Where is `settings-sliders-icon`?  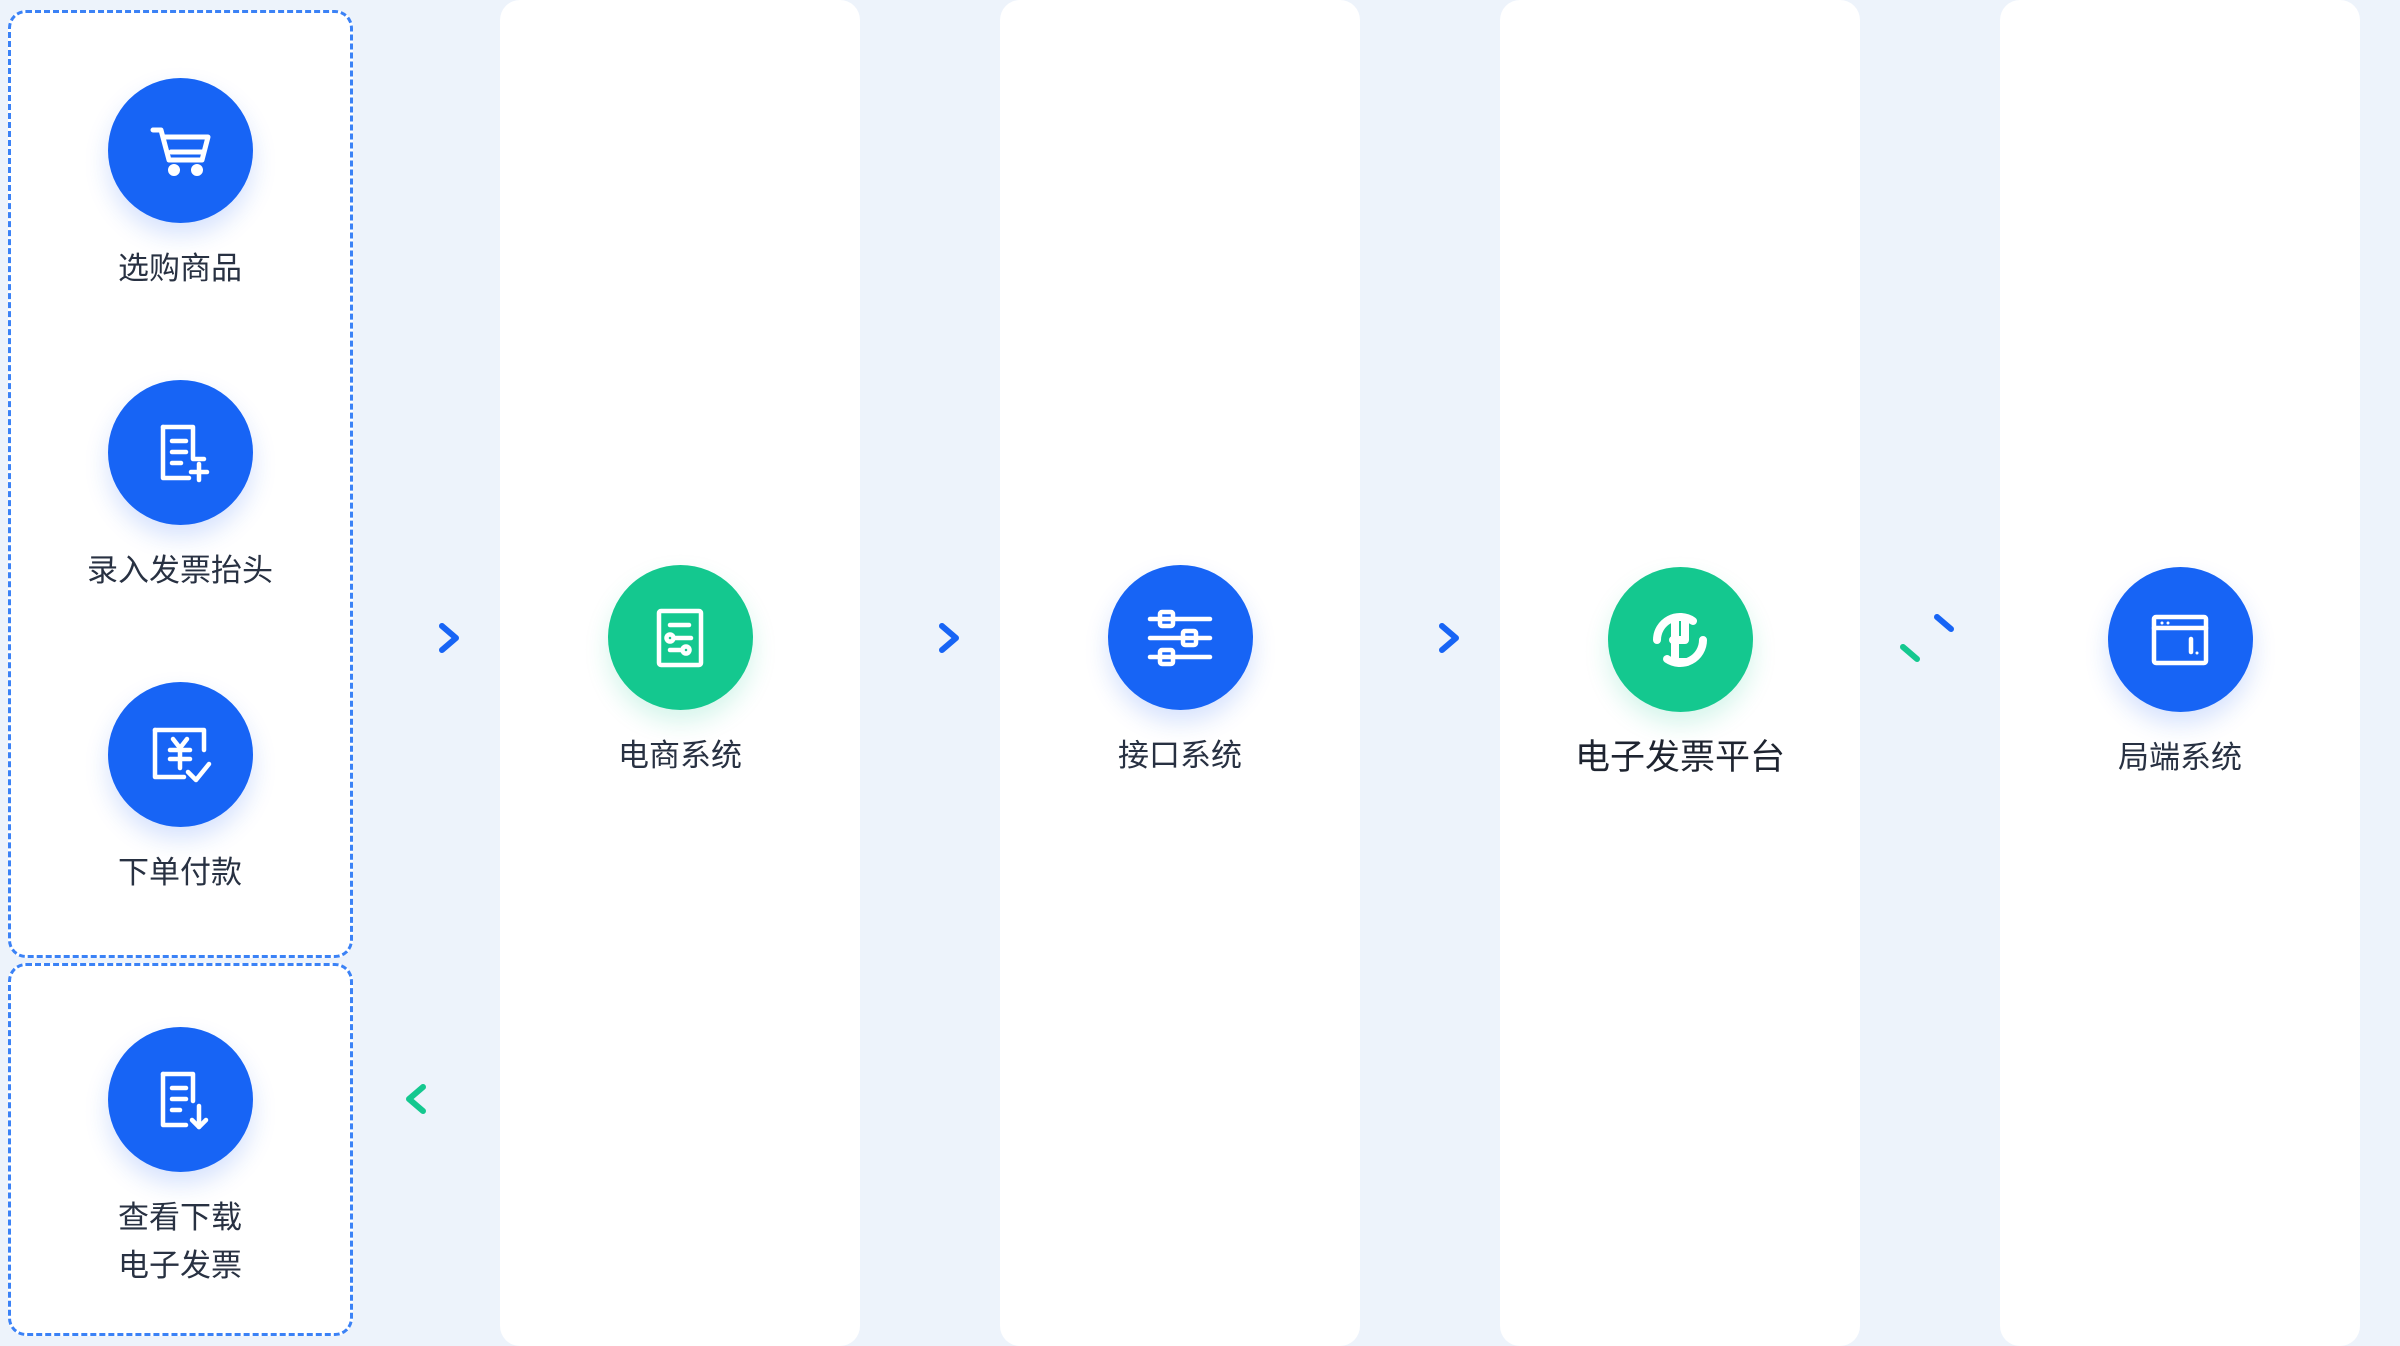 settings-sliders-icon is located at coordinates (1180, 637).